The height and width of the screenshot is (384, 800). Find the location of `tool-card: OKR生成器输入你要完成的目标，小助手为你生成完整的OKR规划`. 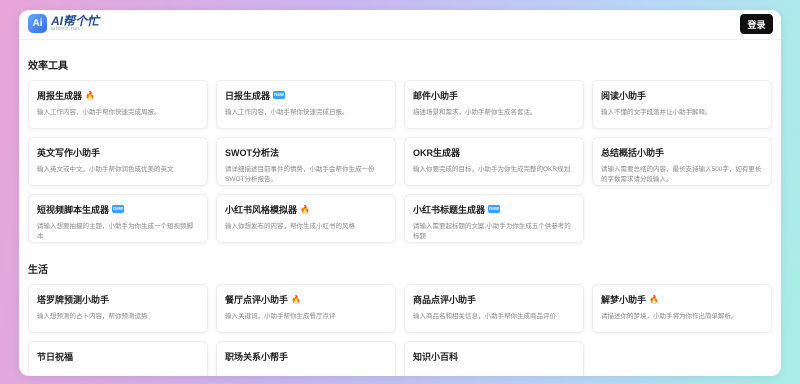

tool-card: OKR生成器输入你要完成的目标，小助手为你生成完整的OKR规划 is located at coordinates (494, 161).